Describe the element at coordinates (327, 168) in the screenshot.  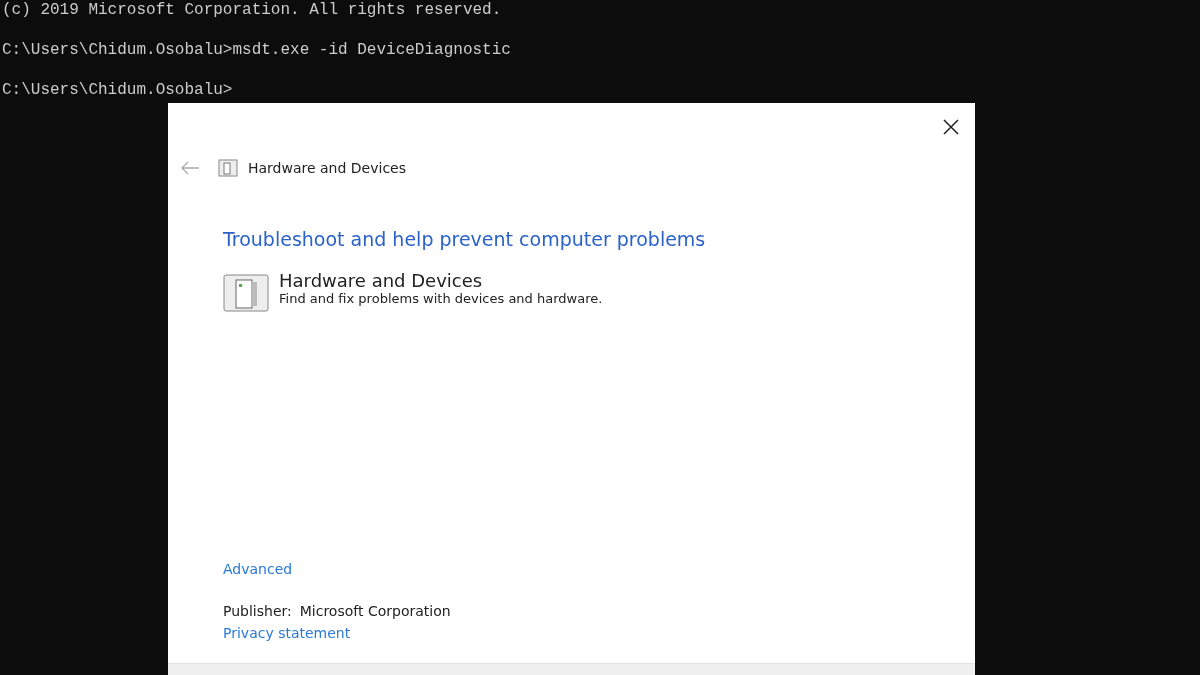
I see `window-title: Hardware and Devices` at that location.